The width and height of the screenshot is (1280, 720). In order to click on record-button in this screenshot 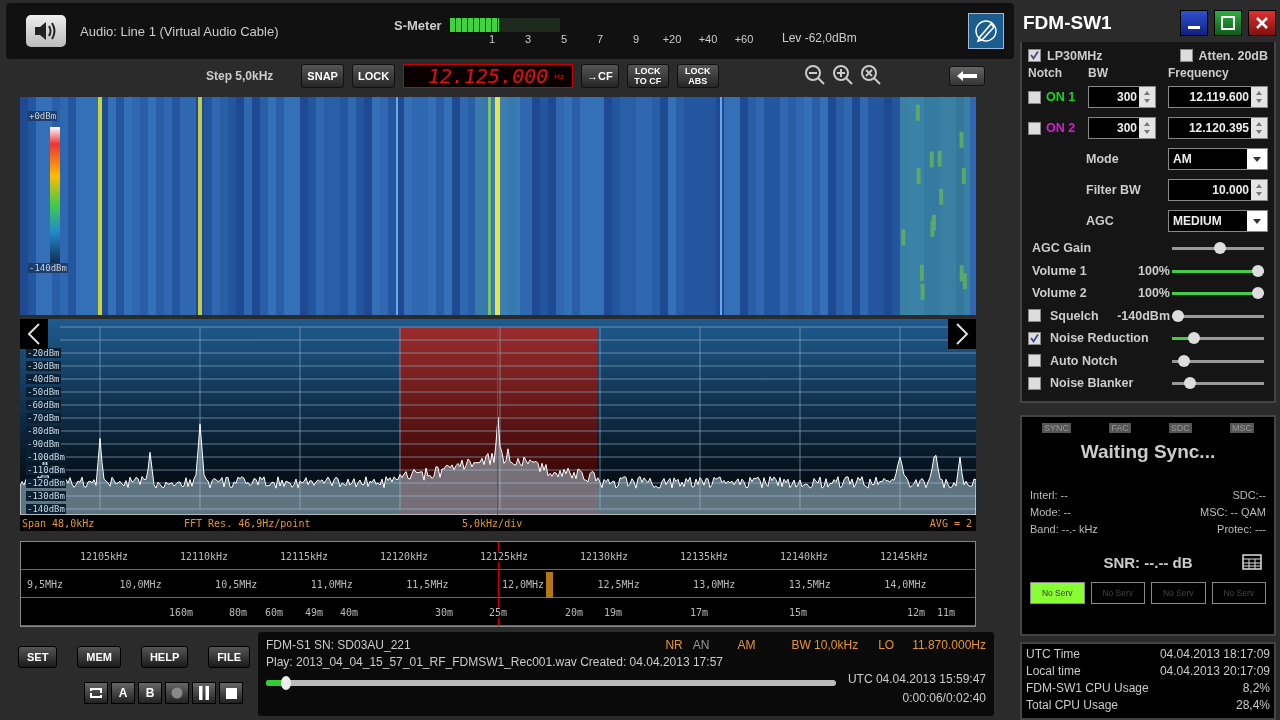, I will do `click(177, 693)`.